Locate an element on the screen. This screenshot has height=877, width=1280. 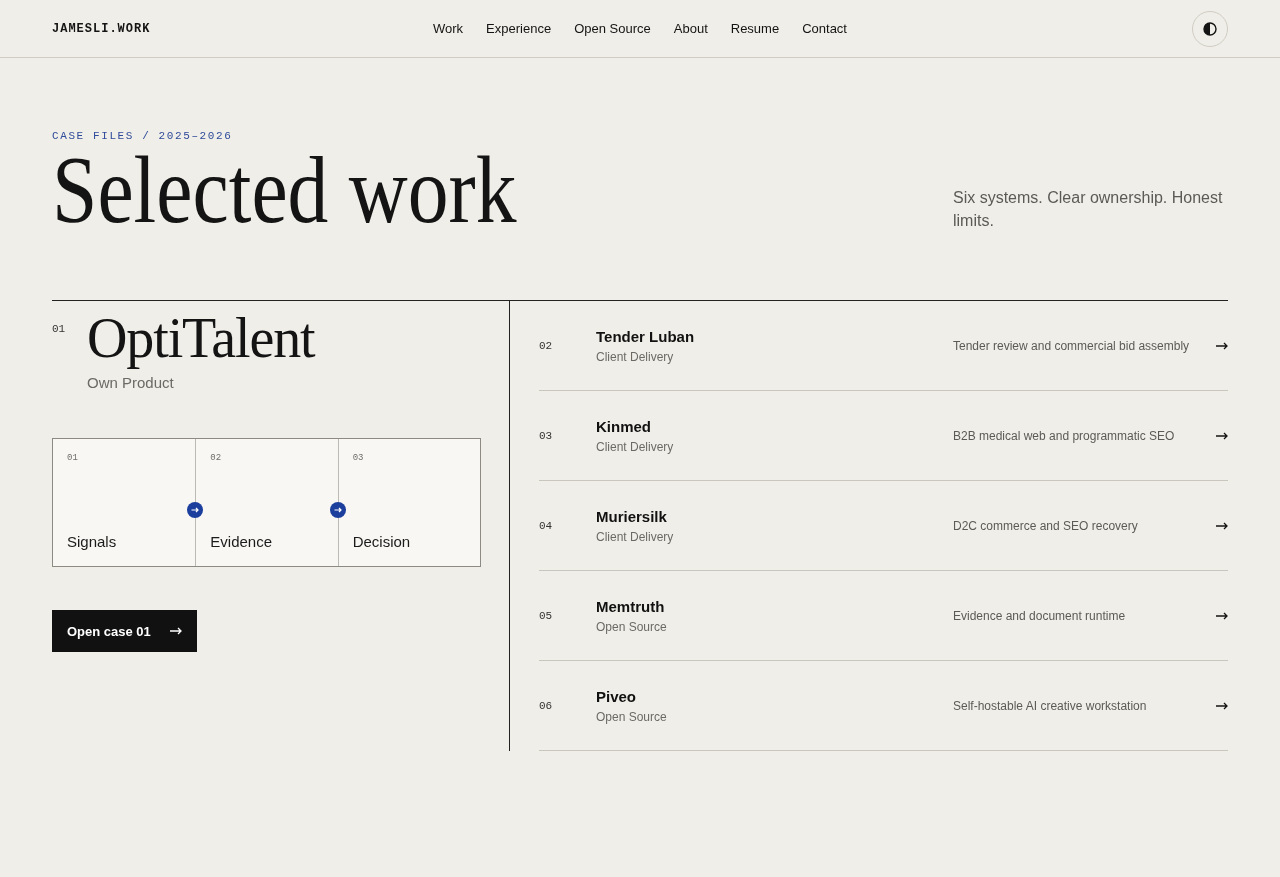
case-number: 05 is located at coordinates (546, 615).